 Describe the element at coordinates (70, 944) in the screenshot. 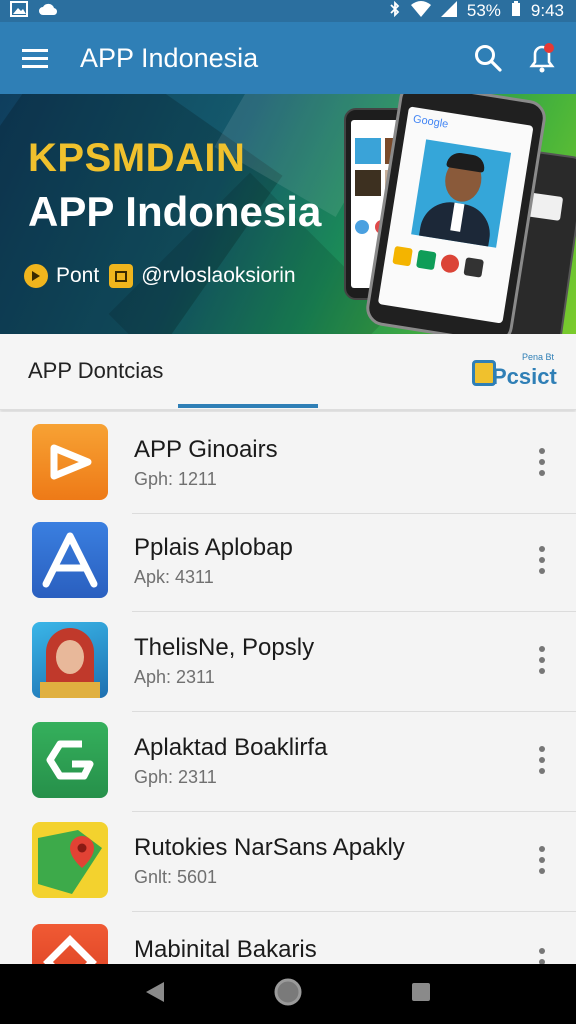

I see `diamond-icon` at that location.